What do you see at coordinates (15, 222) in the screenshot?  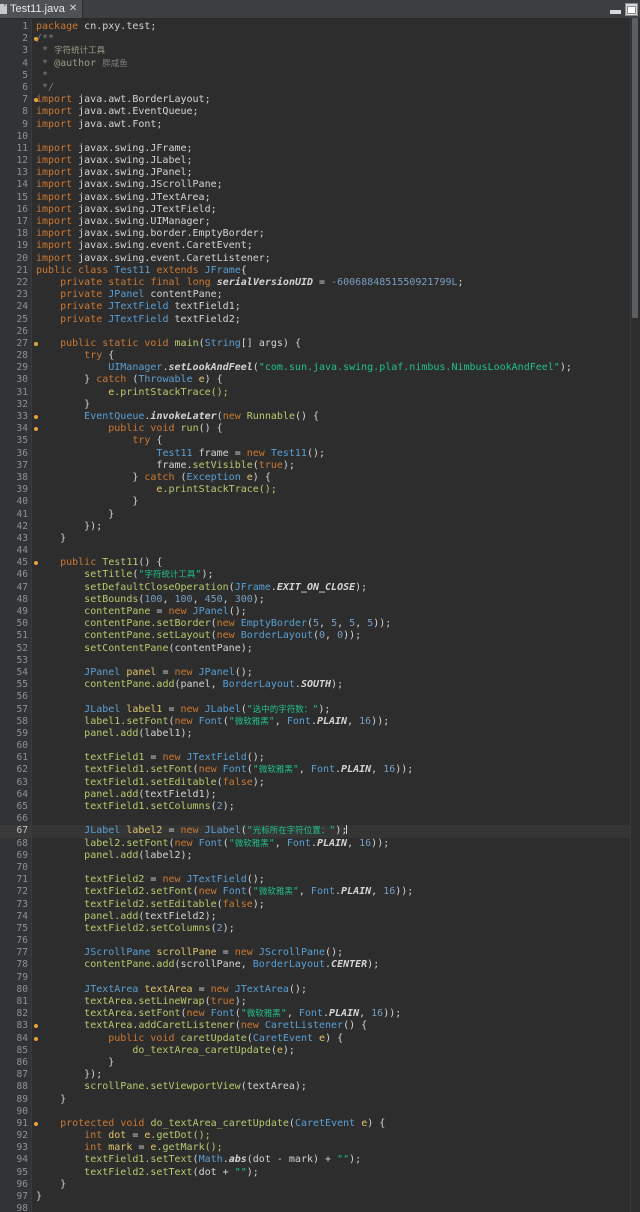 I see `line-number: 17` at bounding box center [15, 222].